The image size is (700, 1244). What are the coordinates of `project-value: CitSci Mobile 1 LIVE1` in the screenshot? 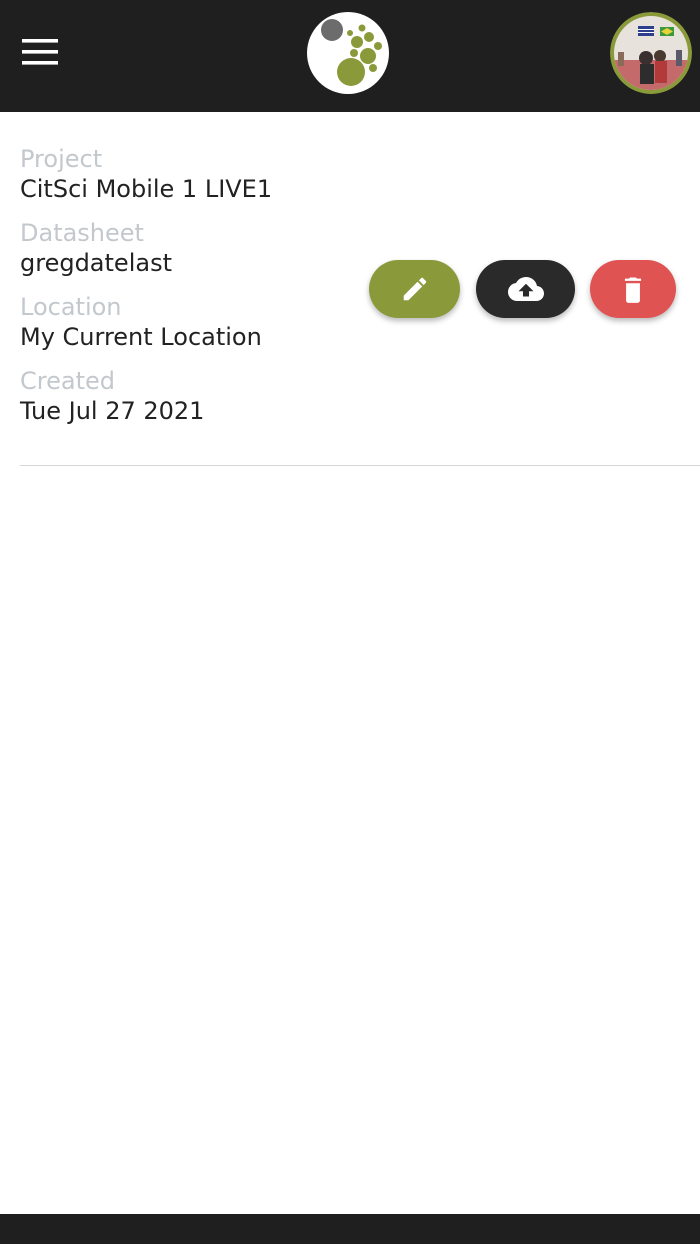 It's located at (146, 189).